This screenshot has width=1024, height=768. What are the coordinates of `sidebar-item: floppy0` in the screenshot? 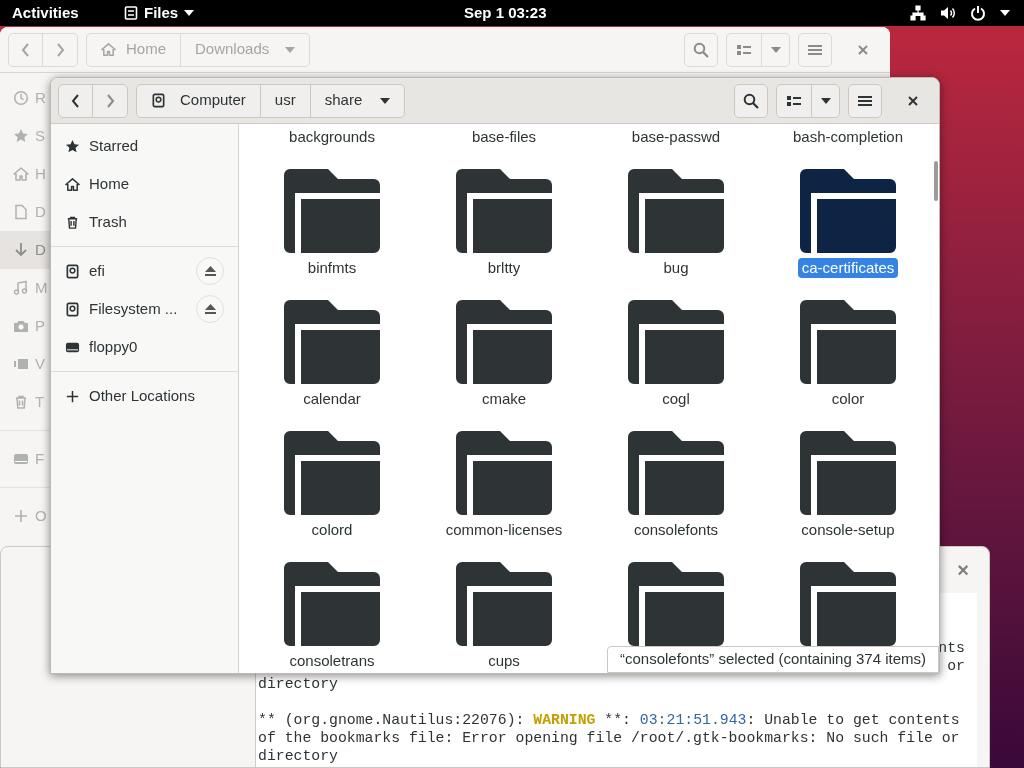 It's located at (144, 347).